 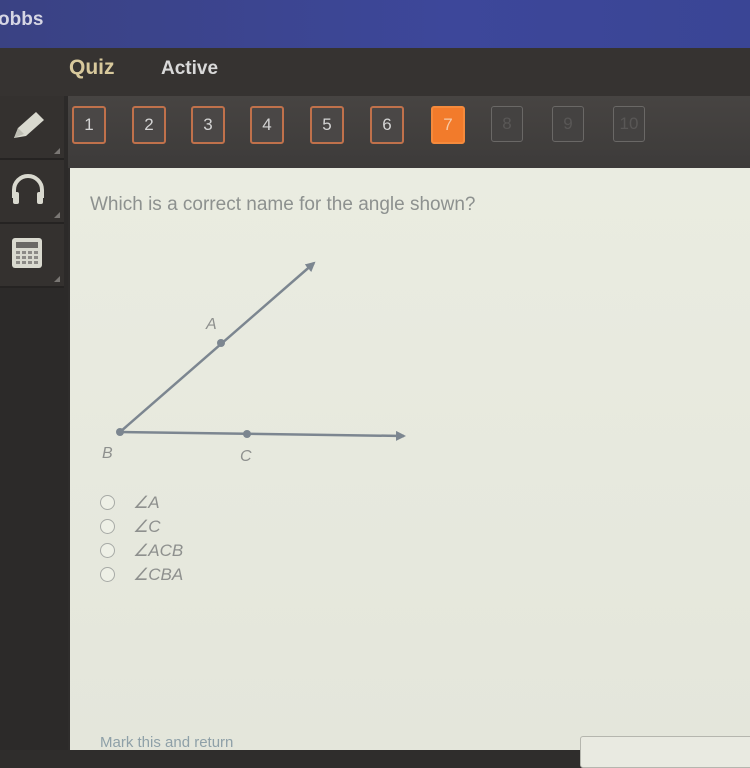 I want to click on quiz-title: Quiz, so click(x=92, y=67).